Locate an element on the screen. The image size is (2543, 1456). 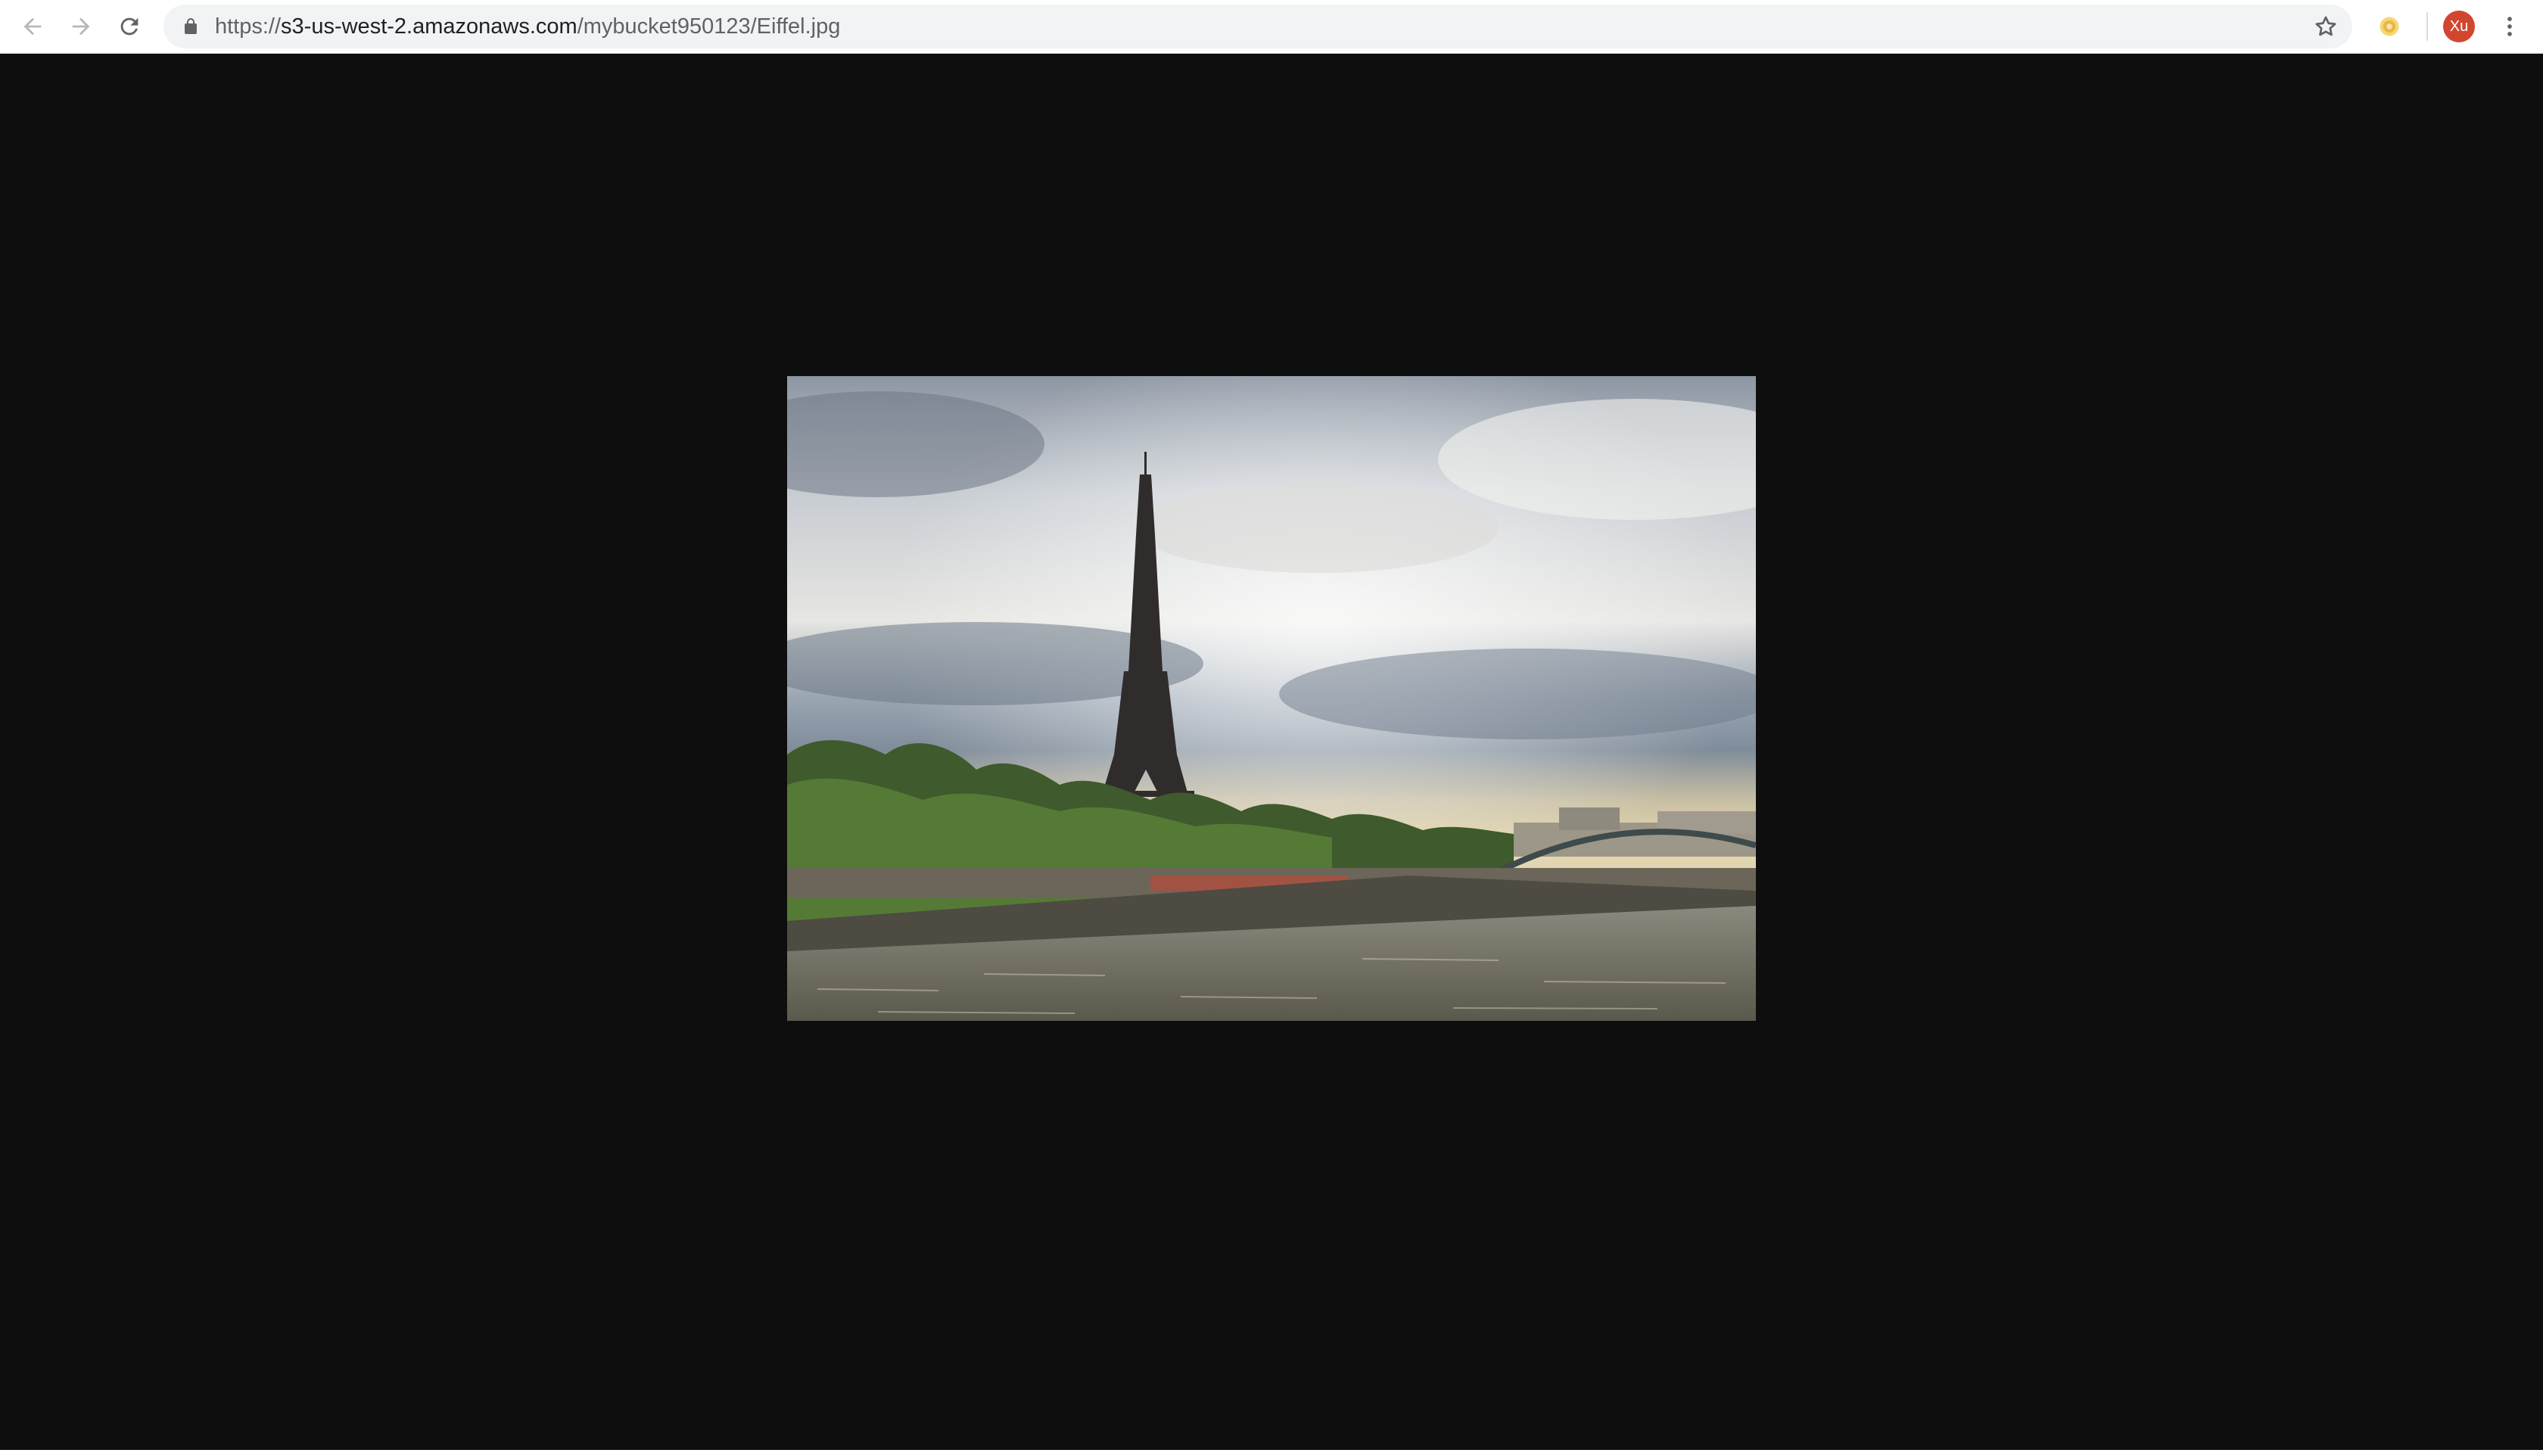
window-bottom-edge is located at coordinates (1271, 1453).